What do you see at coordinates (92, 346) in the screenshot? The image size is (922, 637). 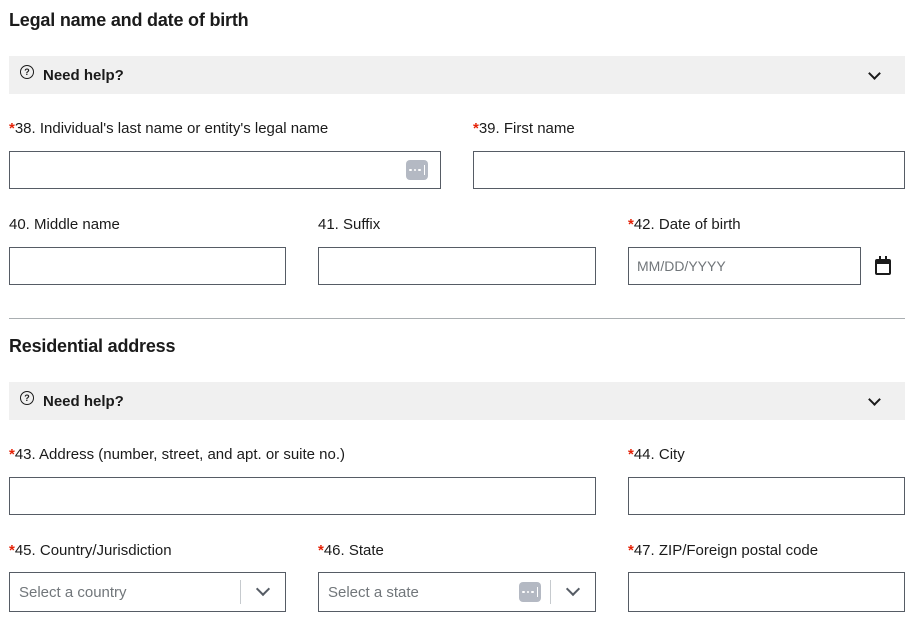 I see `section-title-residential-address: Residential address` at bounding box center [92, 346].